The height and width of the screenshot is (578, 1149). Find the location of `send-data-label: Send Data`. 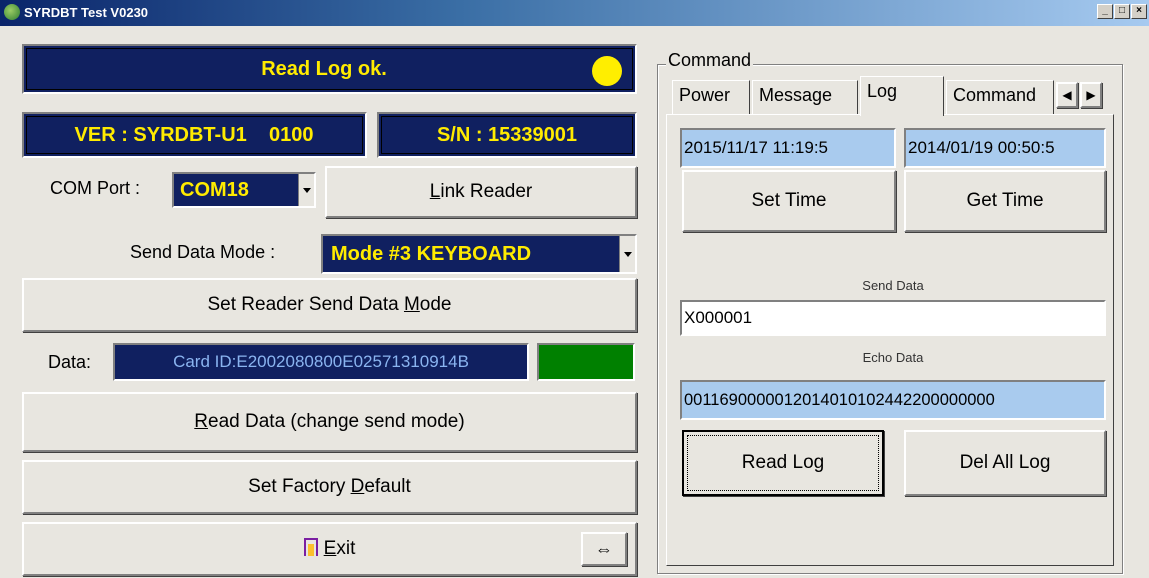

send-data-label: Send Data is located at coordinates (893, 285).